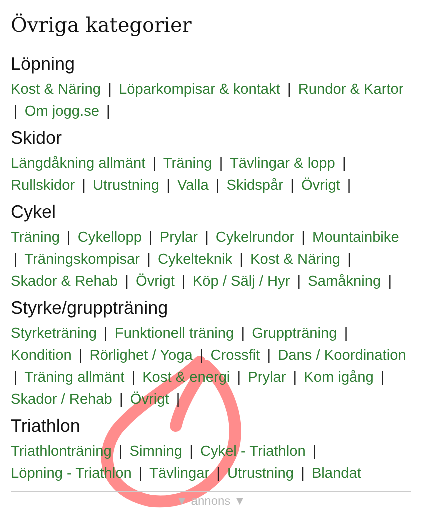 Image resolution: width=422 pixels, height=512 pixels. I want to click on category-link: Skador / Rehab, so click(61, 400).